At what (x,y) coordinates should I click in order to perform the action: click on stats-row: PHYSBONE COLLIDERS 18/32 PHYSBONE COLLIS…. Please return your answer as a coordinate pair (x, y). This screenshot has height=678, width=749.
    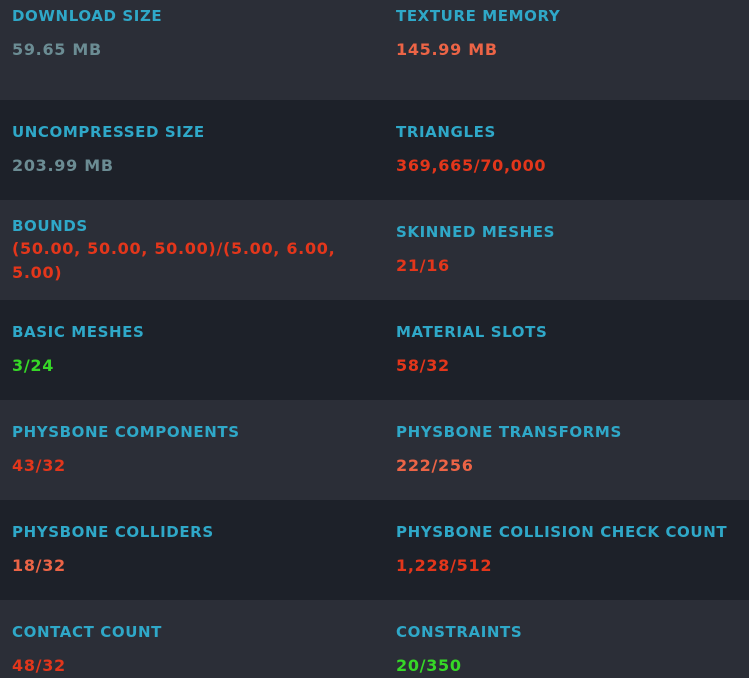
    Looking at the image, I should click on (374, 550).